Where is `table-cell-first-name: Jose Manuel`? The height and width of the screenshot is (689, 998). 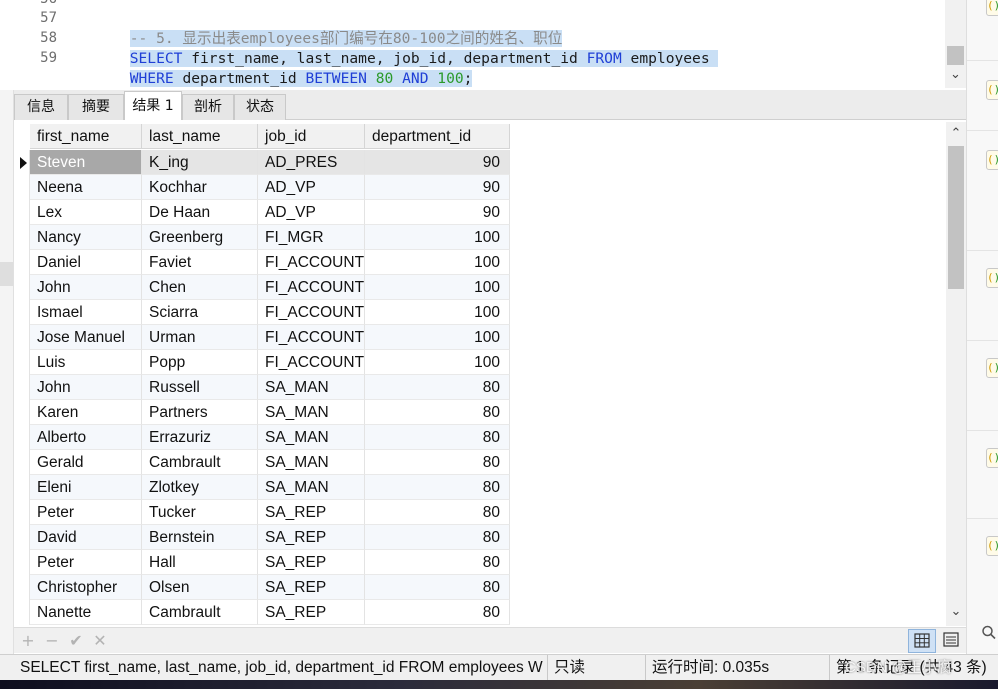
table-cell-first-name: Jose Manuel is located at coordinates (86, 337).